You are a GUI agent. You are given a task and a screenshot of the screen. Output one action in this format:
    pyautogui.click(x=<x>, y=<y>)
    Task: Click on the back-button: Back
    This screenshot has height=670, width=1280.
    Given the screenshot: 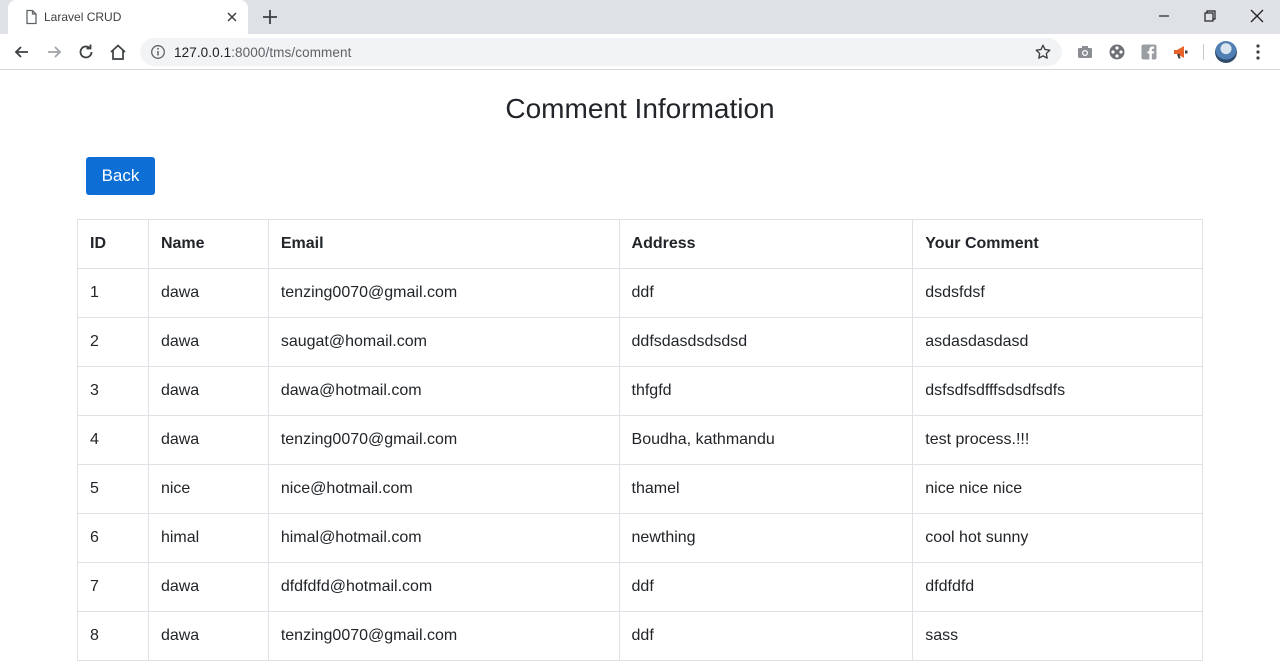 What is the action you would take?
    pyautogui.click(x=120, y=176)
    